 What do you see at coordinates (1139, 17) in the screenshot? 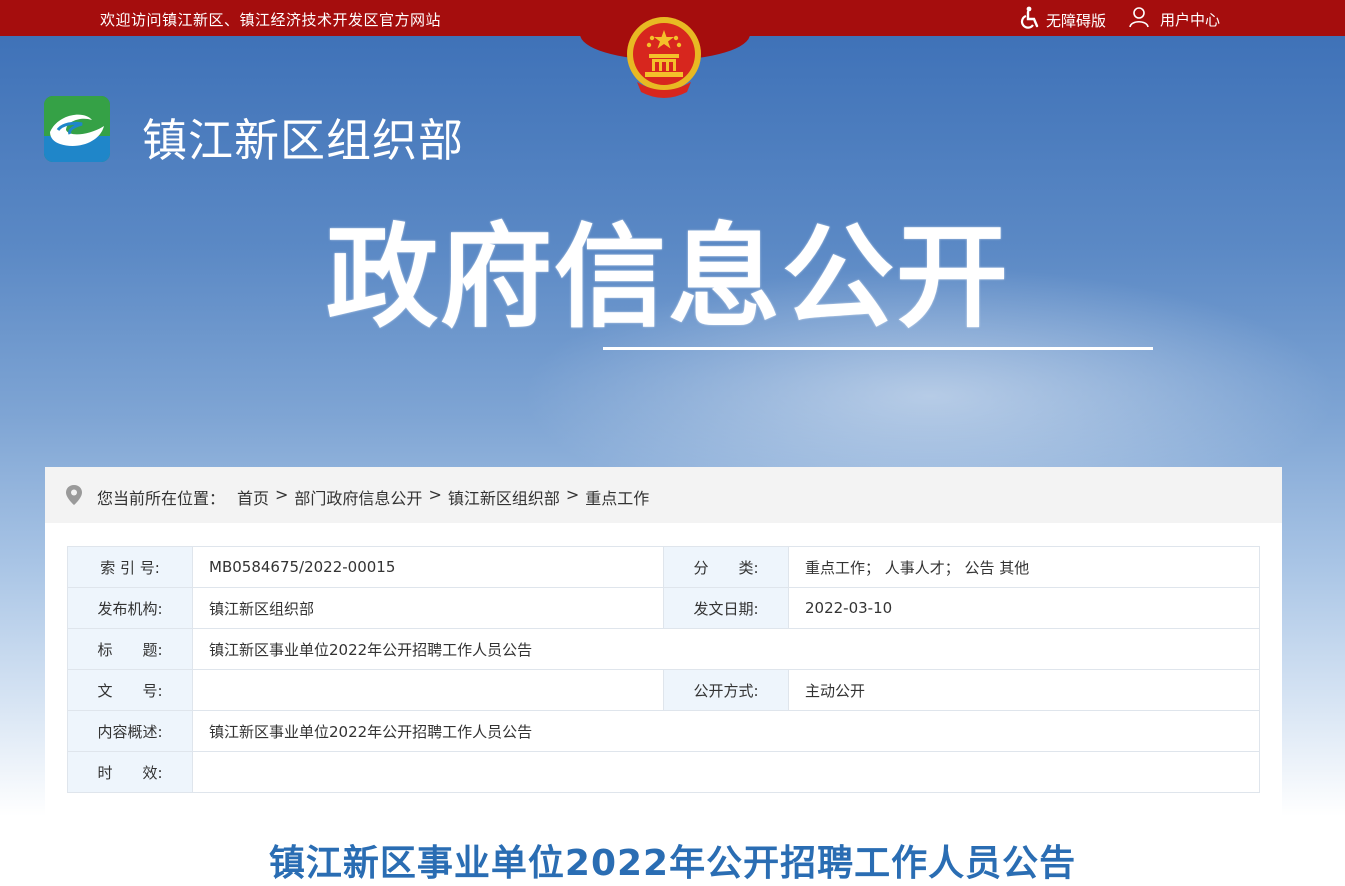
I see `user-icon` at bounding box center [1139, 17].